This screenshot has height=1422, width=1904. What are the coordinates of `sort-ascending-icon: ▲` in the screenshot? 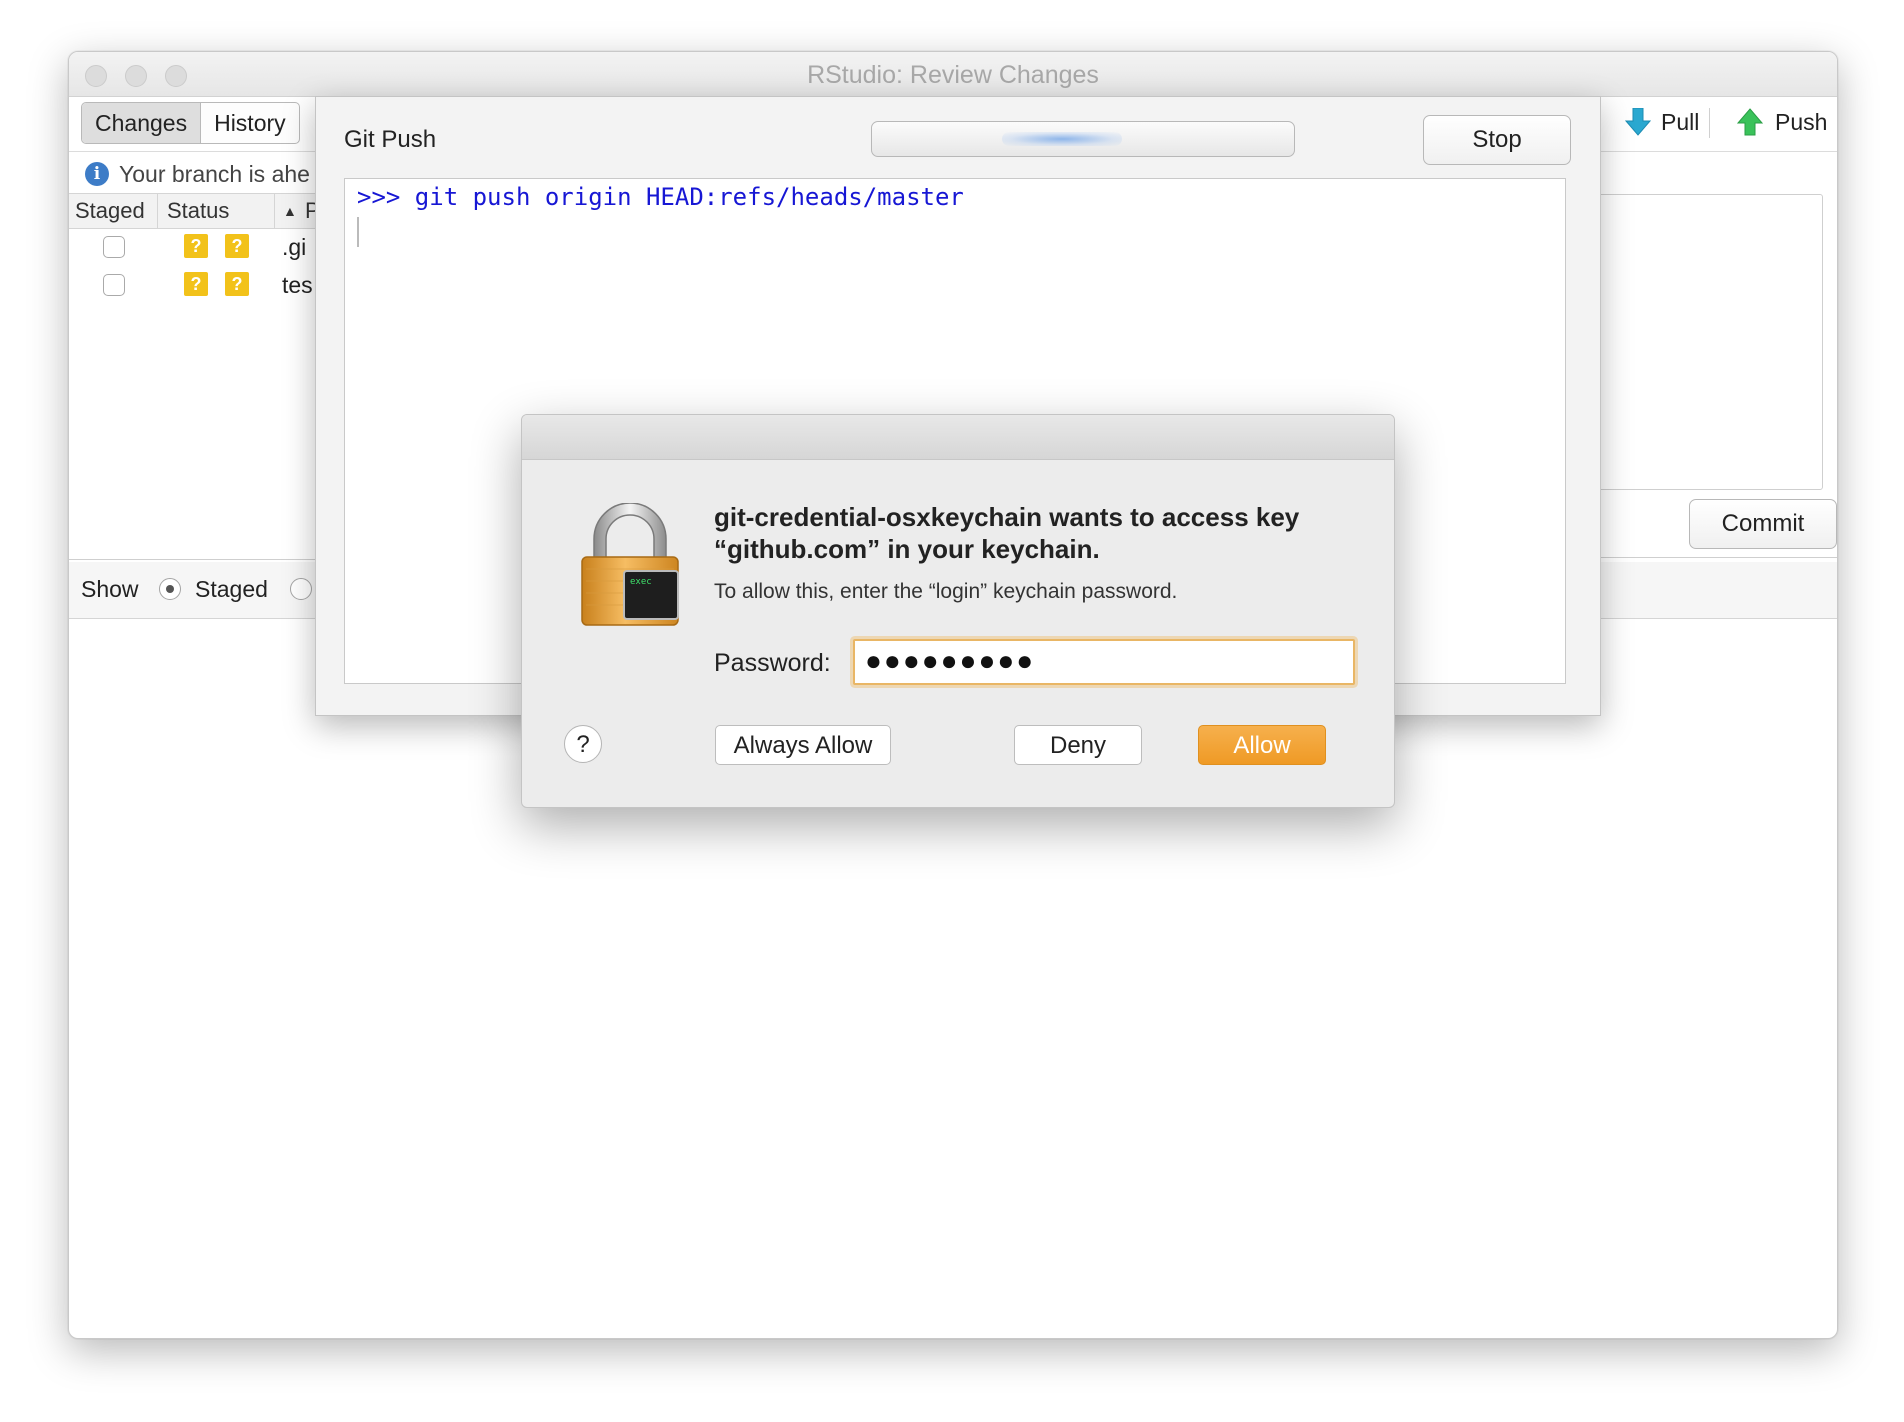 It's located at (290, 211).